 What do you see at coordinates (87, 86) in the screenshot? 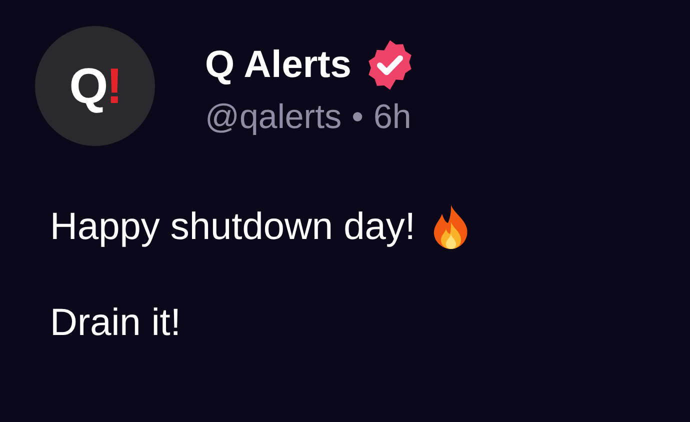
I see `avatar-letter: Q` at bounding box center [87, 86].